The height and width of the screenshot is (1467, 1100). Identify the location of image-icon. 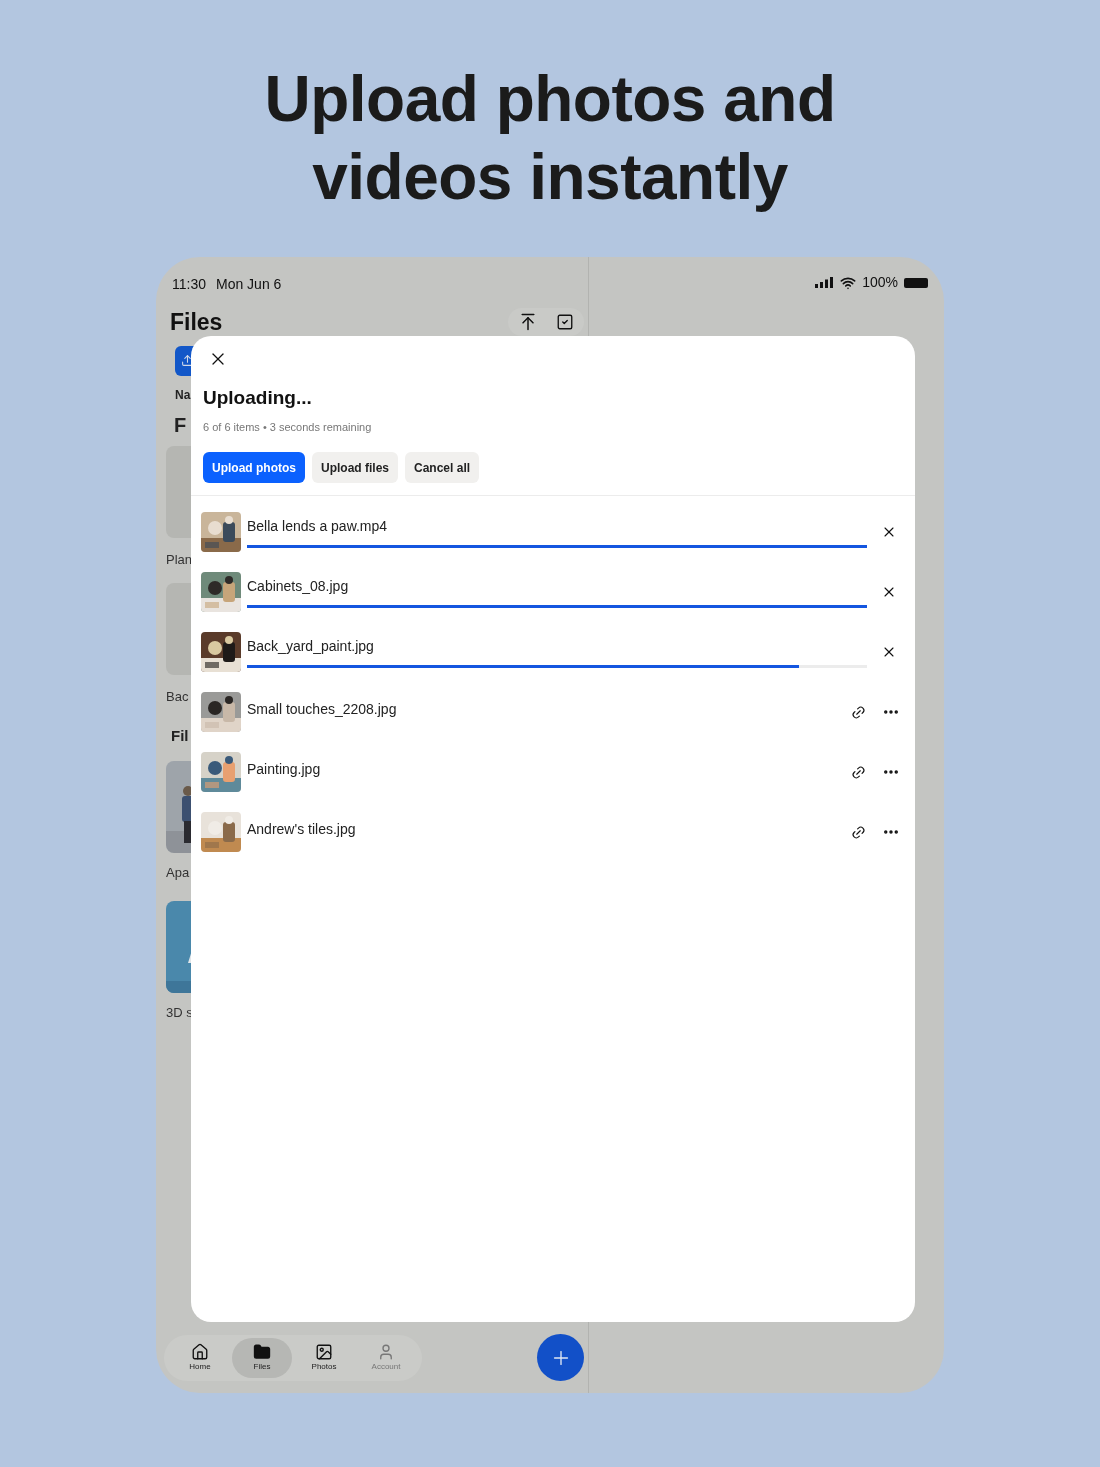
(324, 1351).